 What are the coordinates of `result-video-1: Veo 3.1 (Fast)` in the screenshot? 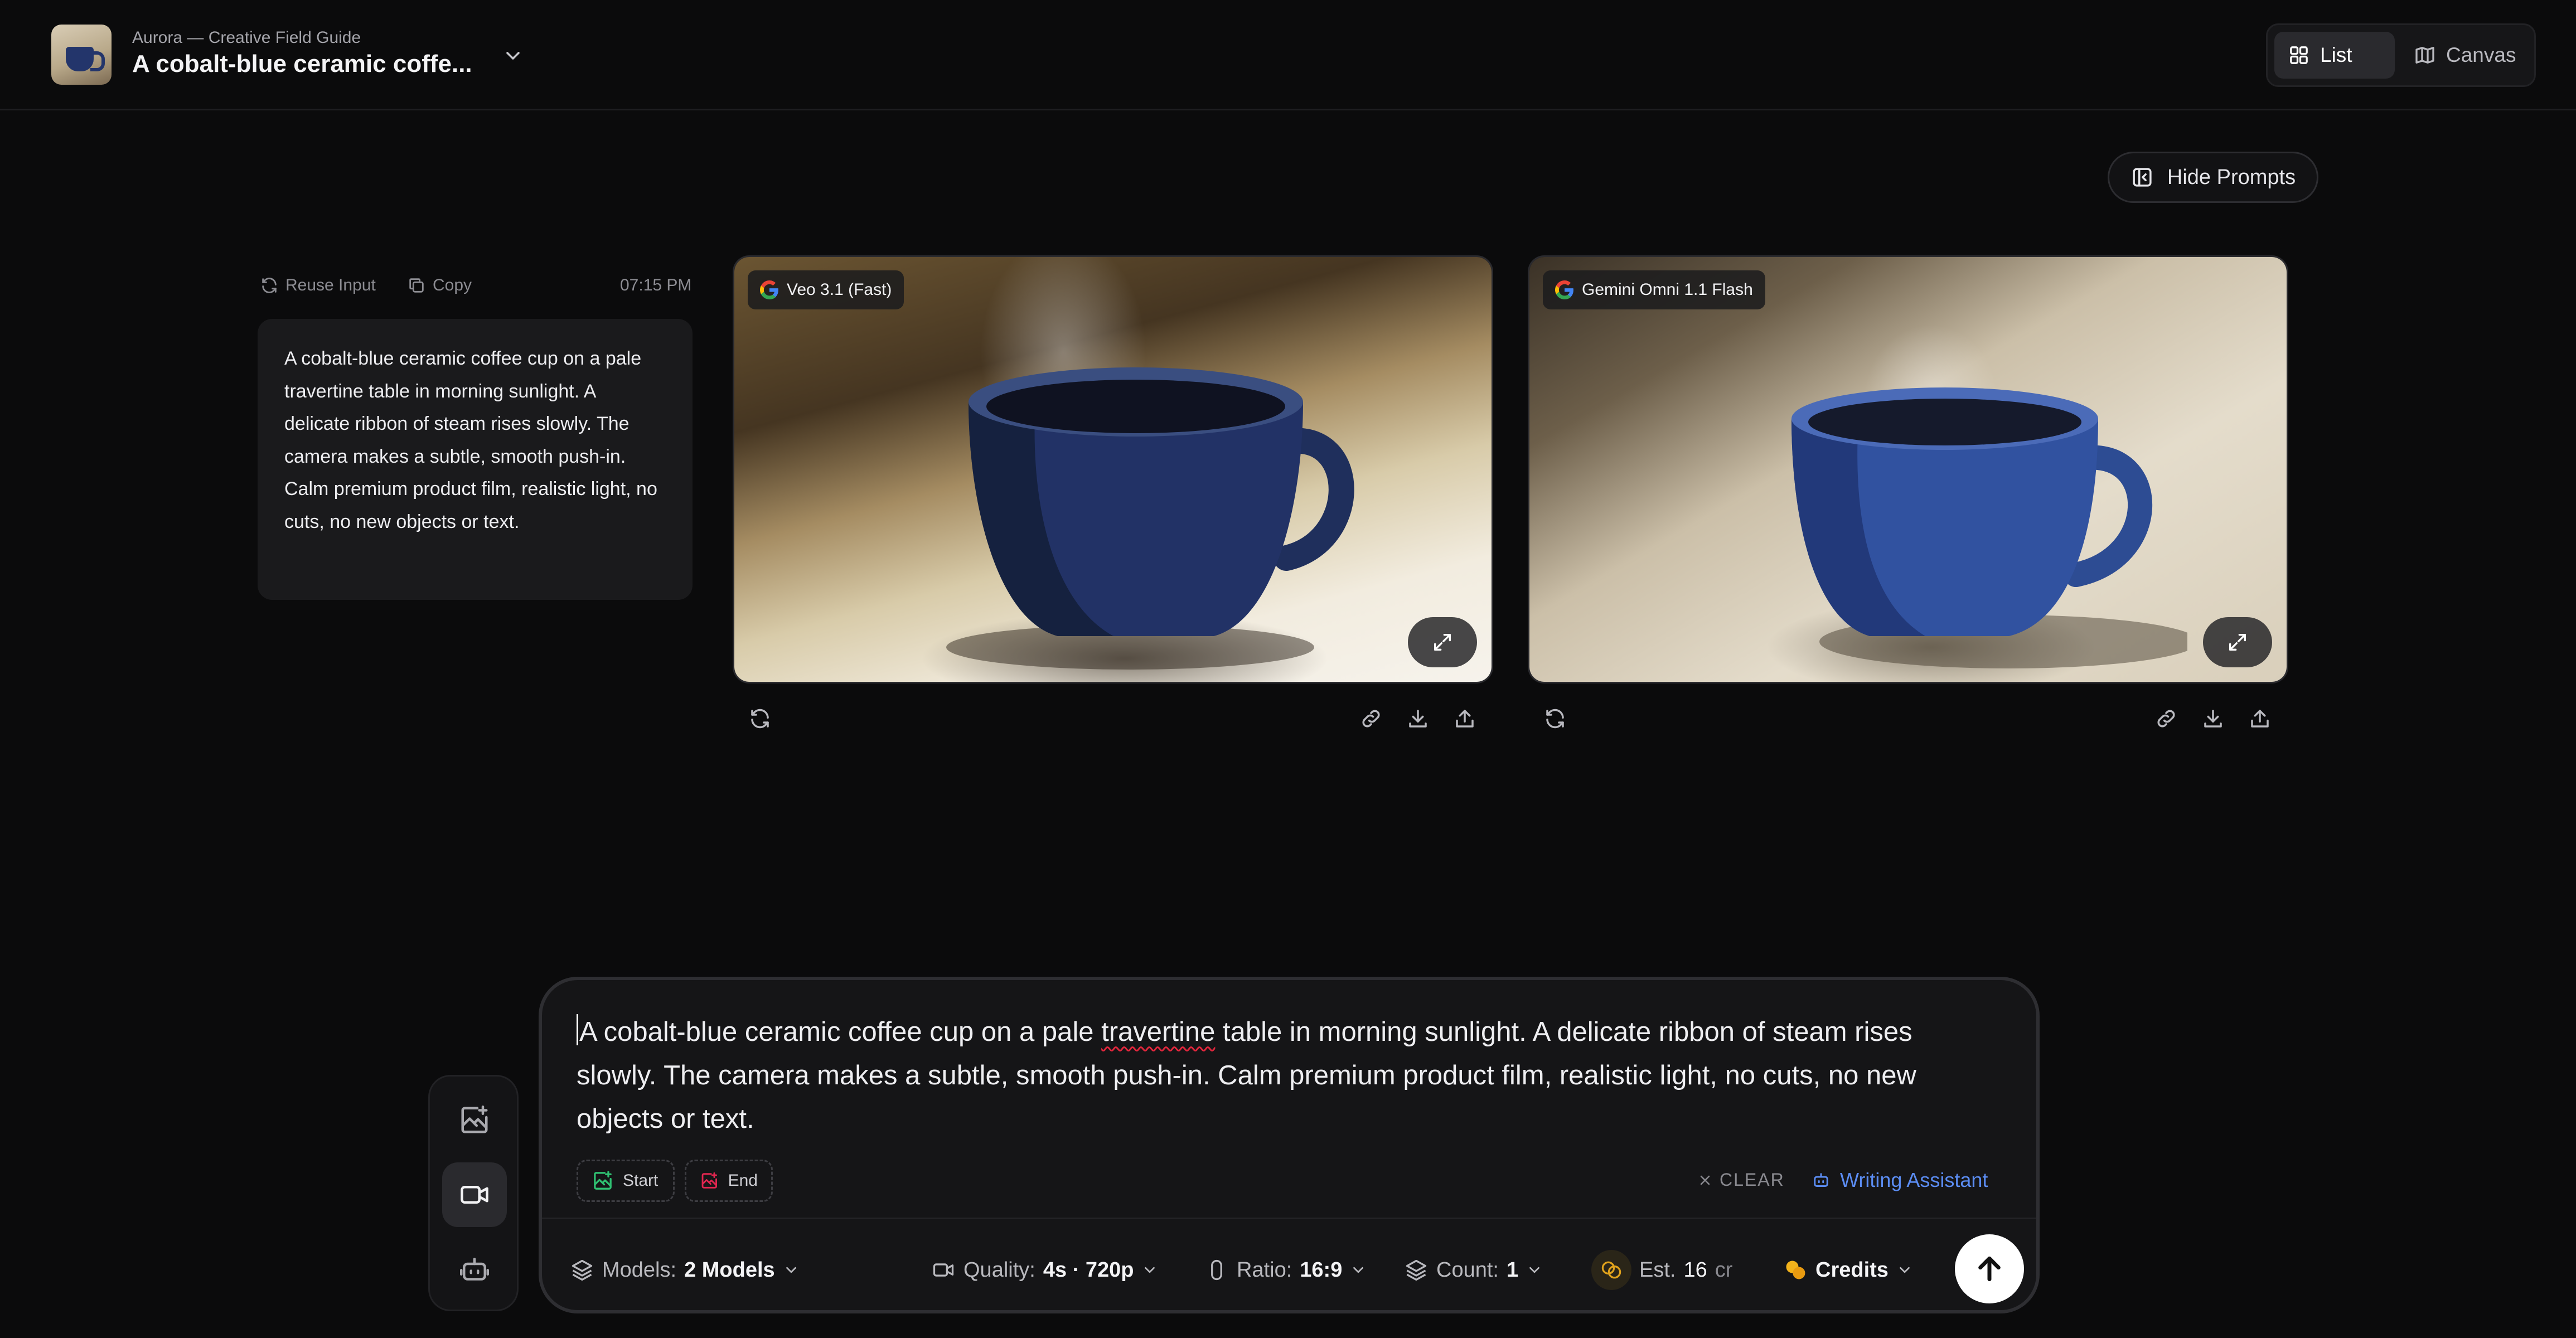 It's located at (1113, 469).